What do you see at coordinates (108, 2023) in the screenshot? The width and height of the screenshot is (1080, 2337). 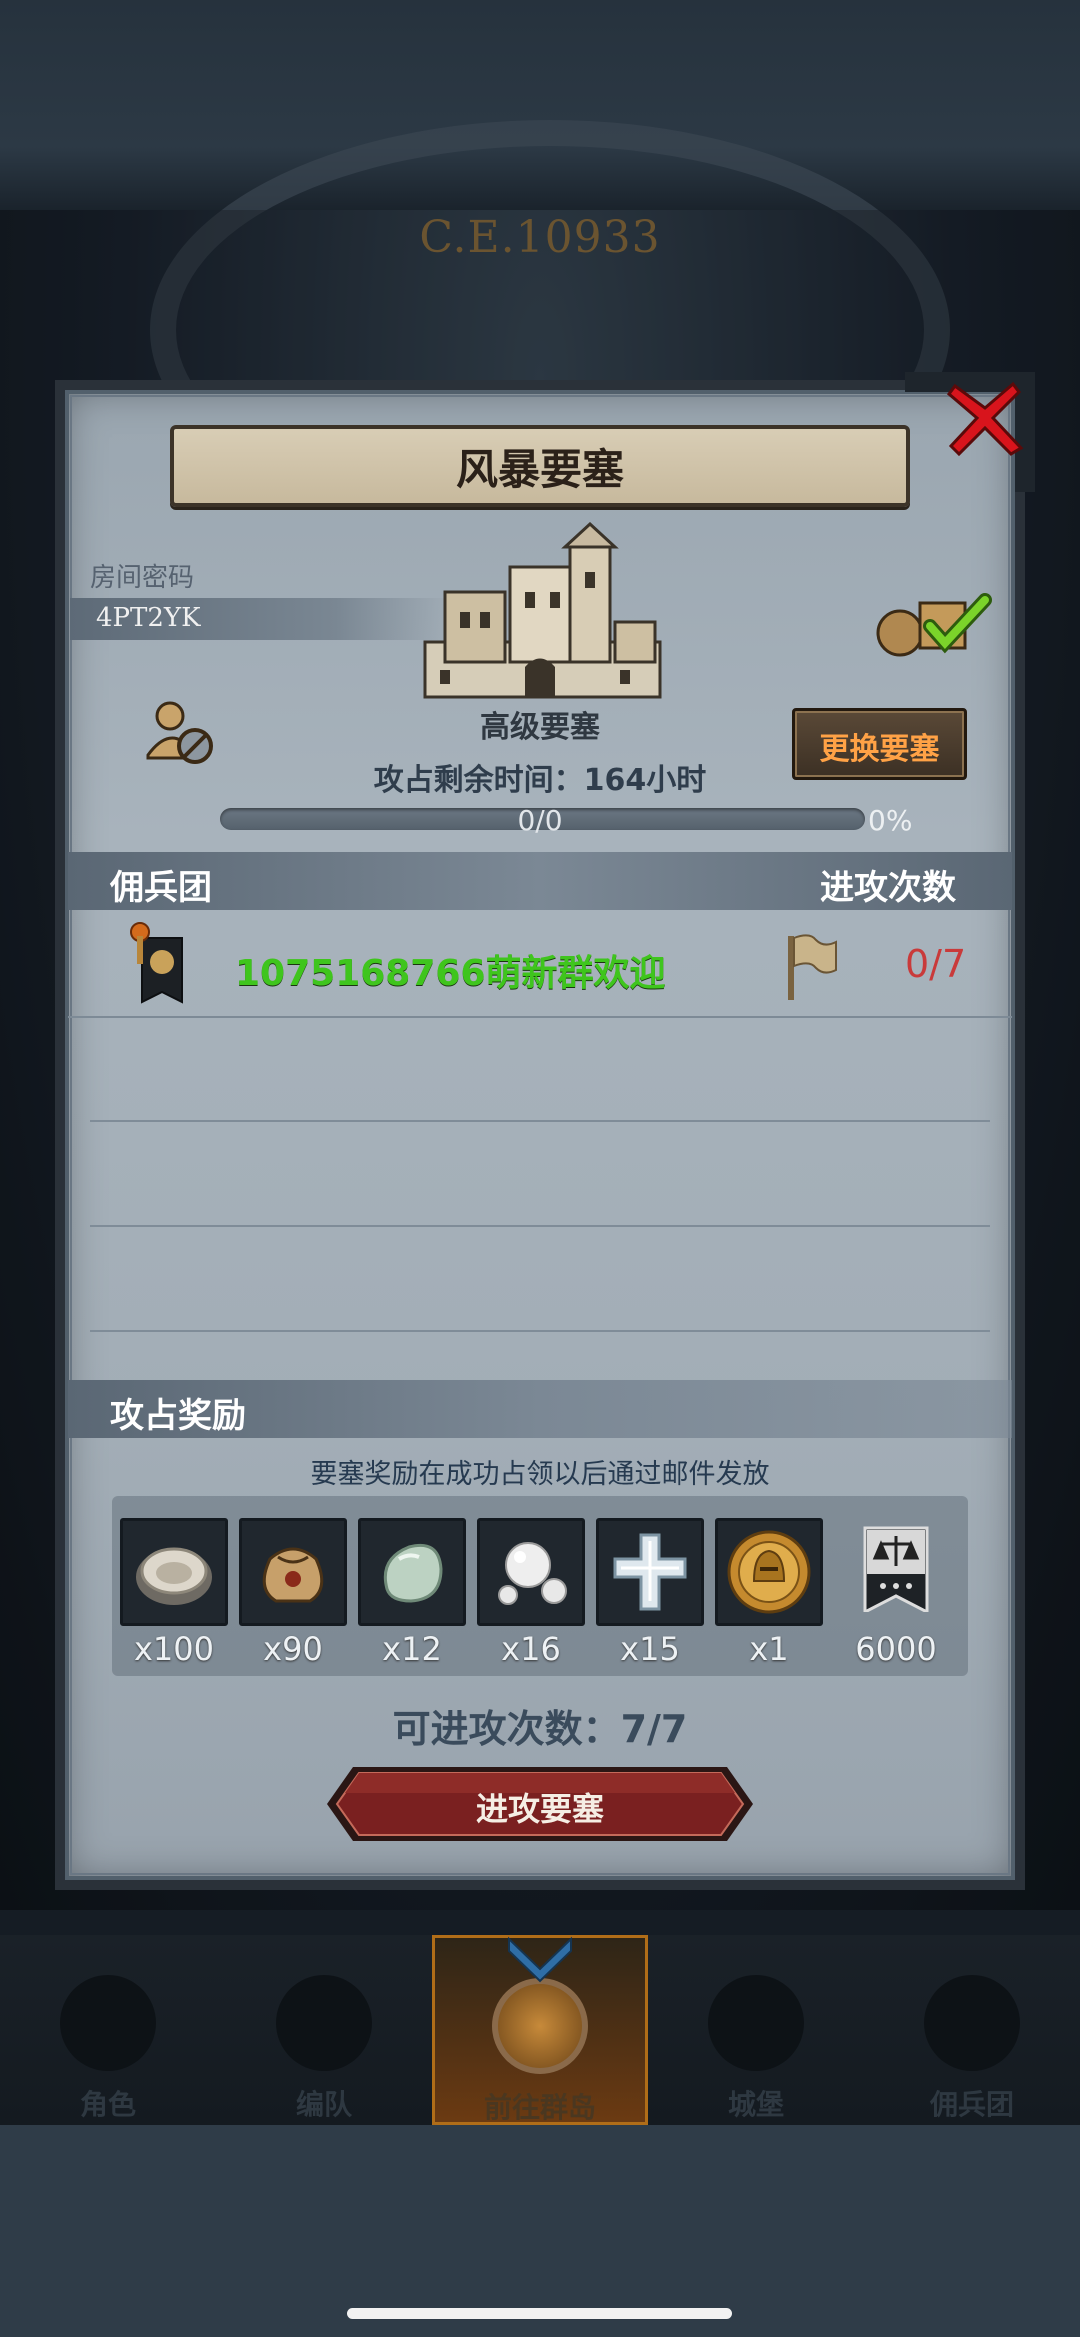 I see `character-icon` at bounding box center [108, 2023].